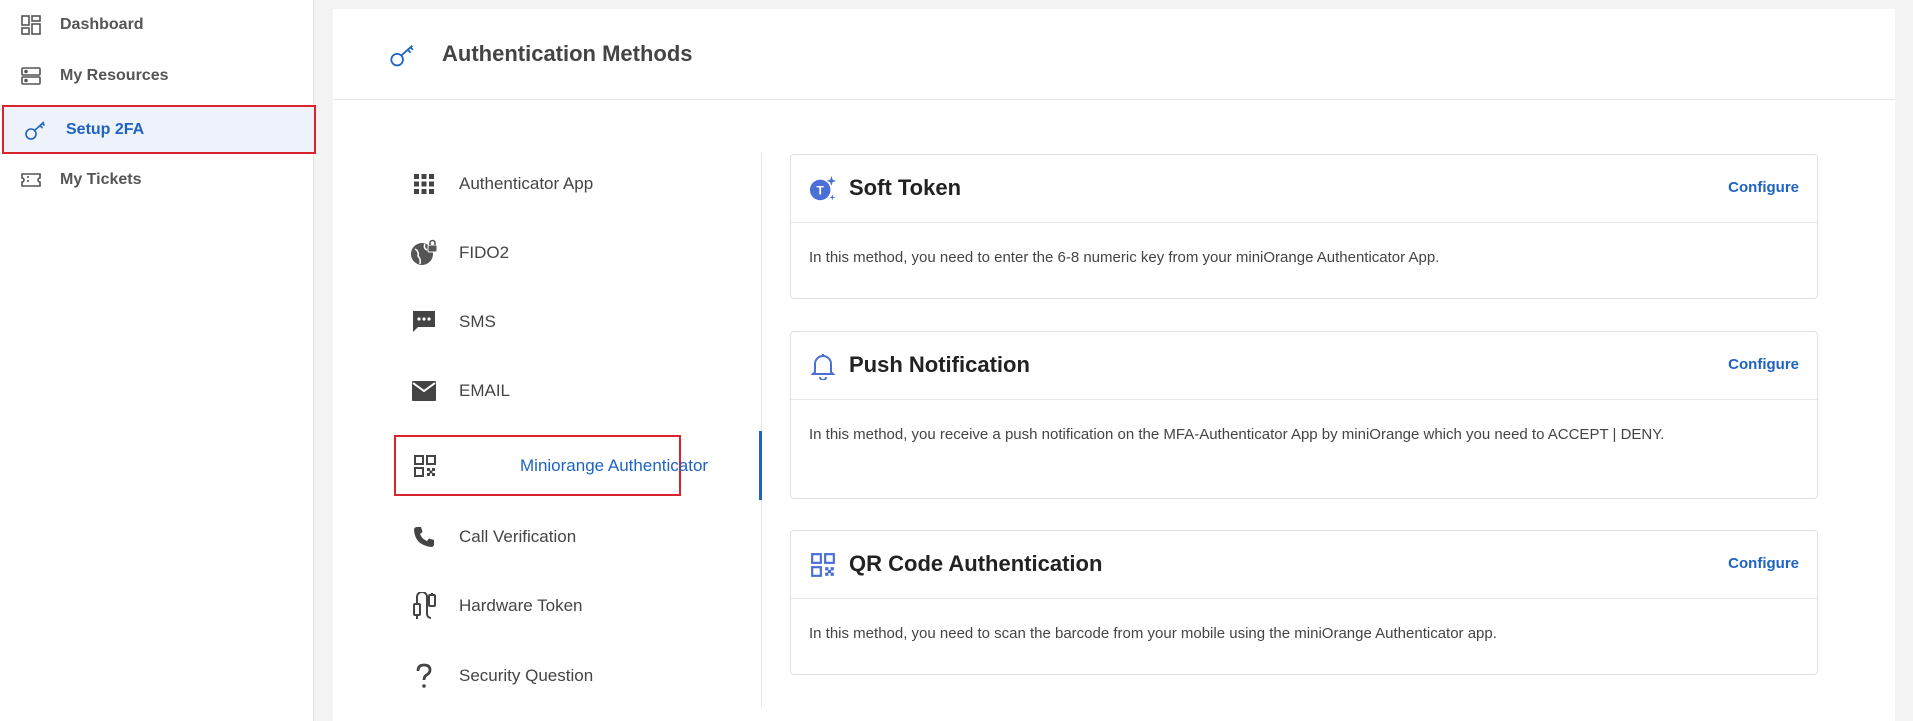  I want to click on method-miniorange-authenticator: Miniorange Authenticator, so click(551, 465).